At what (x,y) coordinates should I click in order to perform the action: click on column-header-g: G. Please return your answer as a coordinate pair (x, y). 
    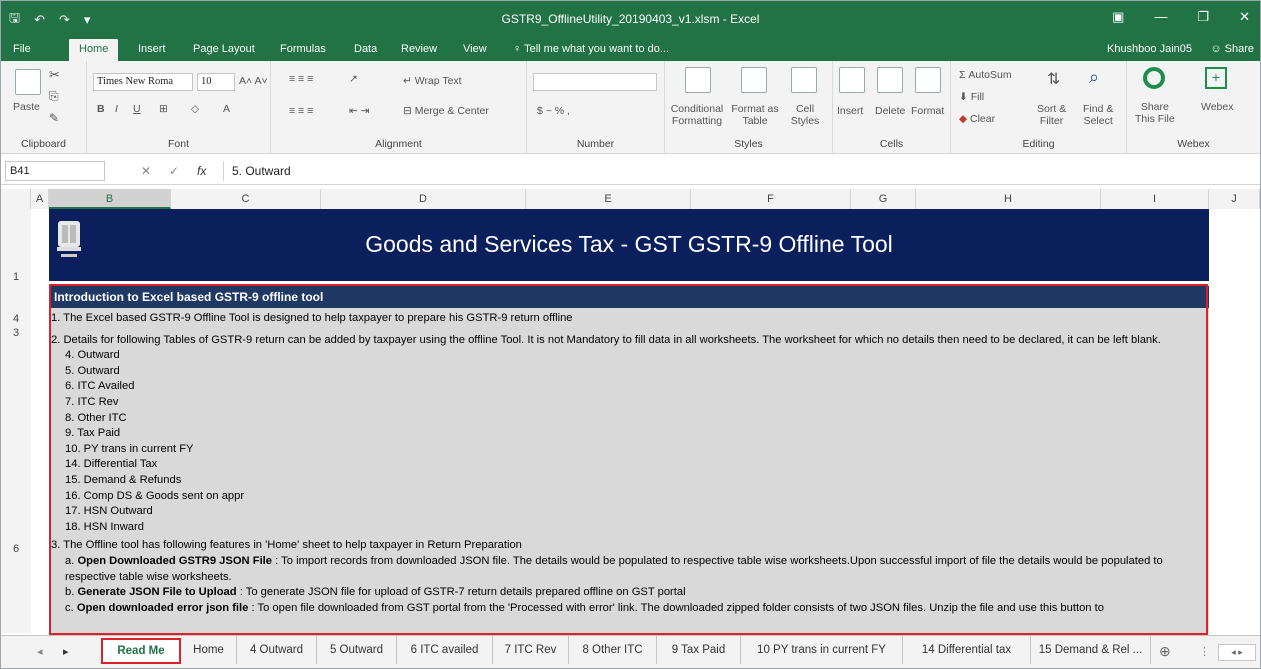
    Looking at the image, I should click on (883, 199).